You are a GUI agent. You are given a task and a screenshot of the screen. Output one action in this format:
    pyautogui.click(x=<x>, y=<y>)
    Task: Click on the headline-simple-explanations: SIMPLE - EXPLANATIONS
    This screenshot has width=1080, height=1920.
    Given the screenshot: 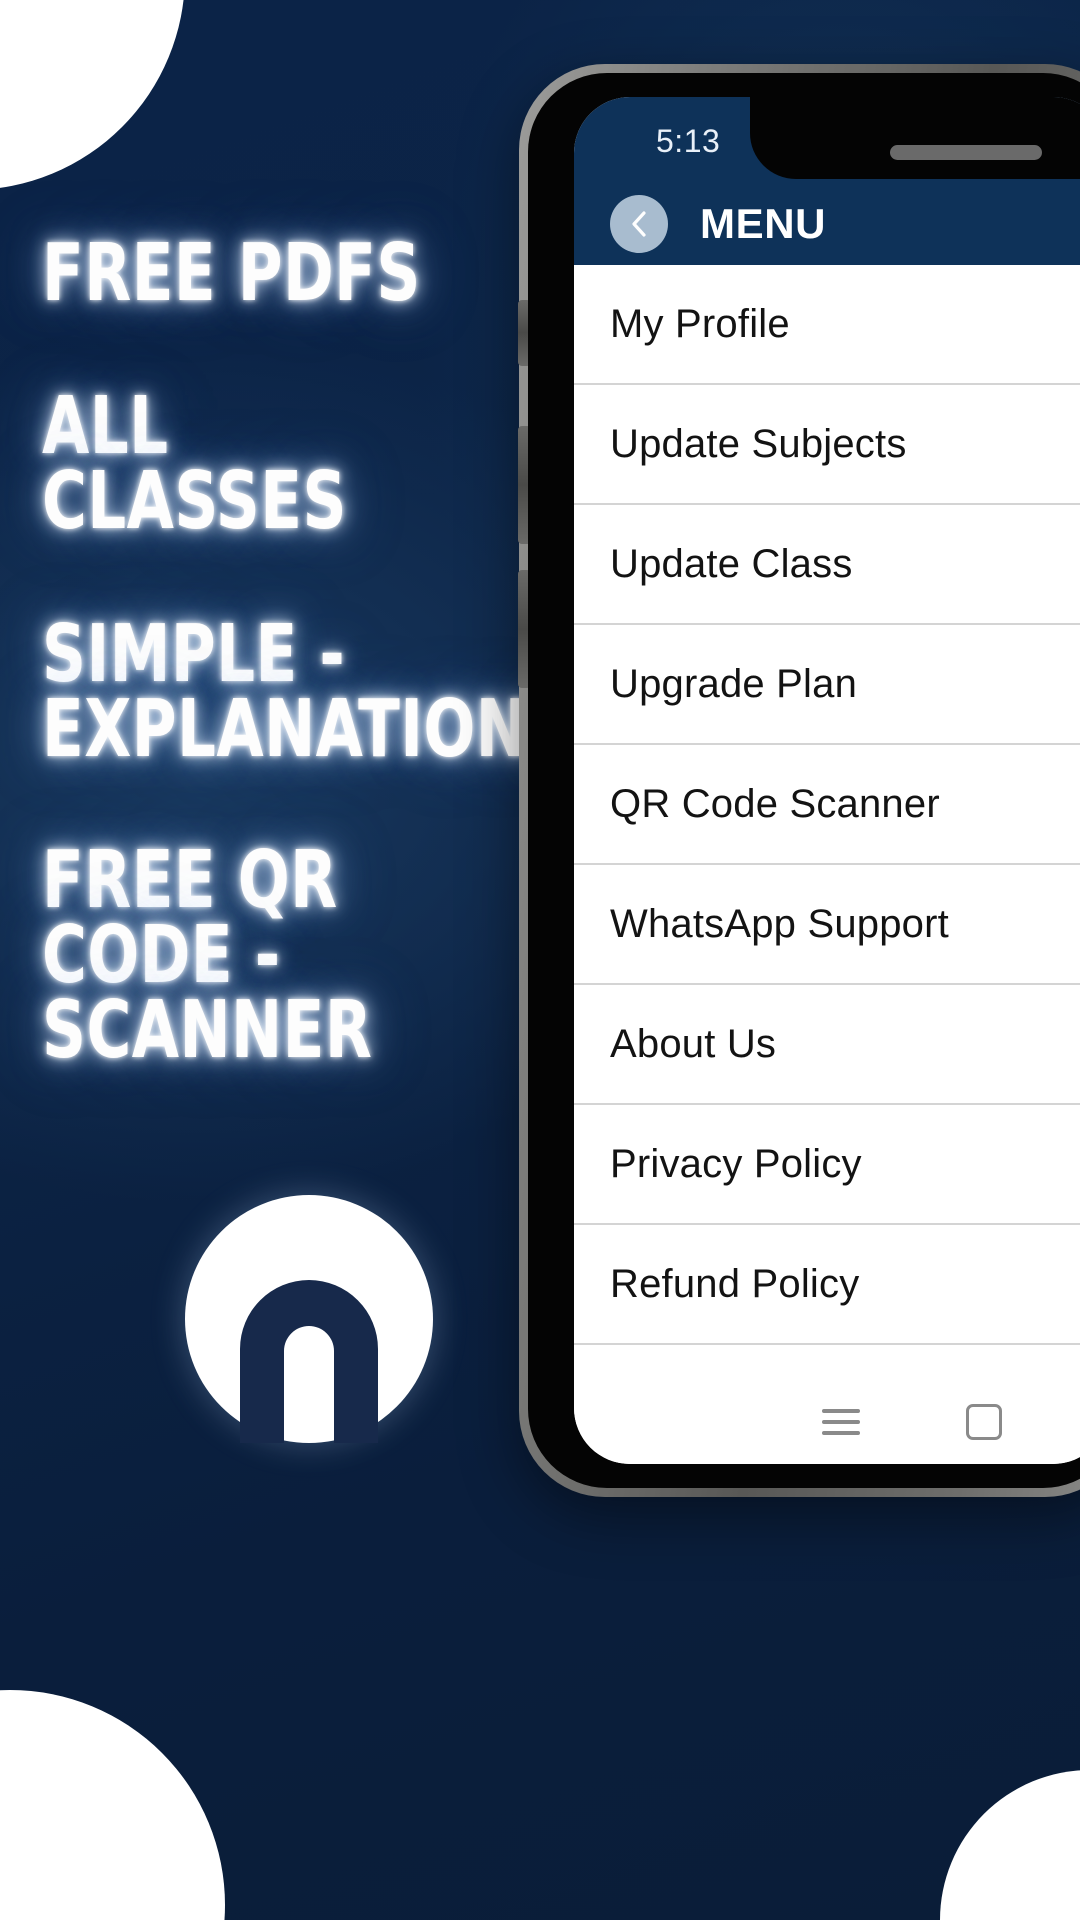 What is the action you would take?
    pyautogui.click(x=307, y=692)
    